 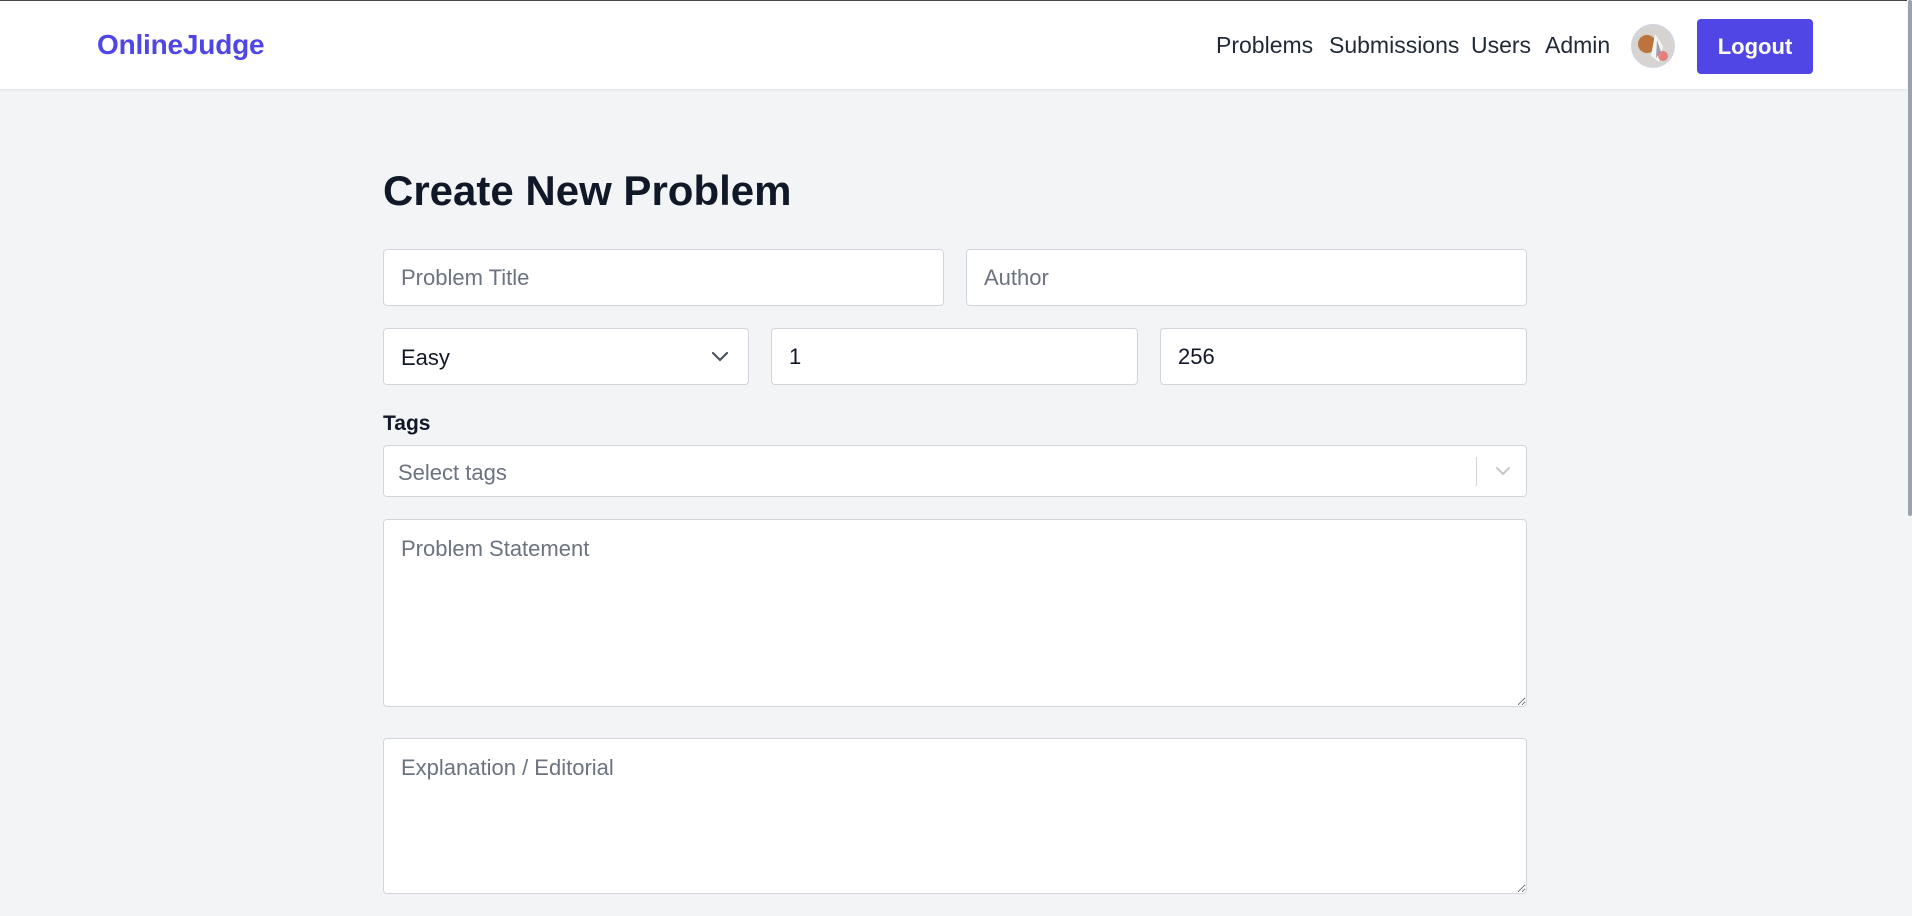 I want to click on nav-users: Users, so click(x=1501, y=45).